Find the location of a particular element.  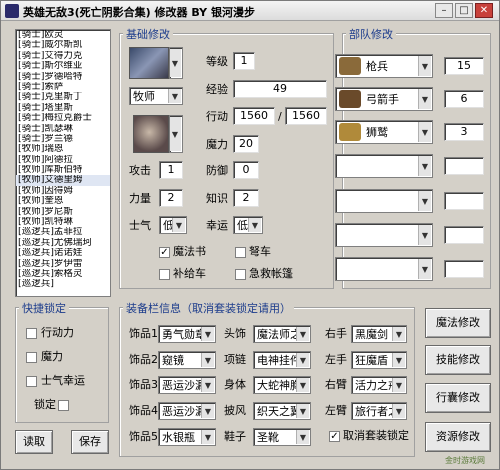

resource-modify-button: 资源修改 is located at coordinates (458, 437).